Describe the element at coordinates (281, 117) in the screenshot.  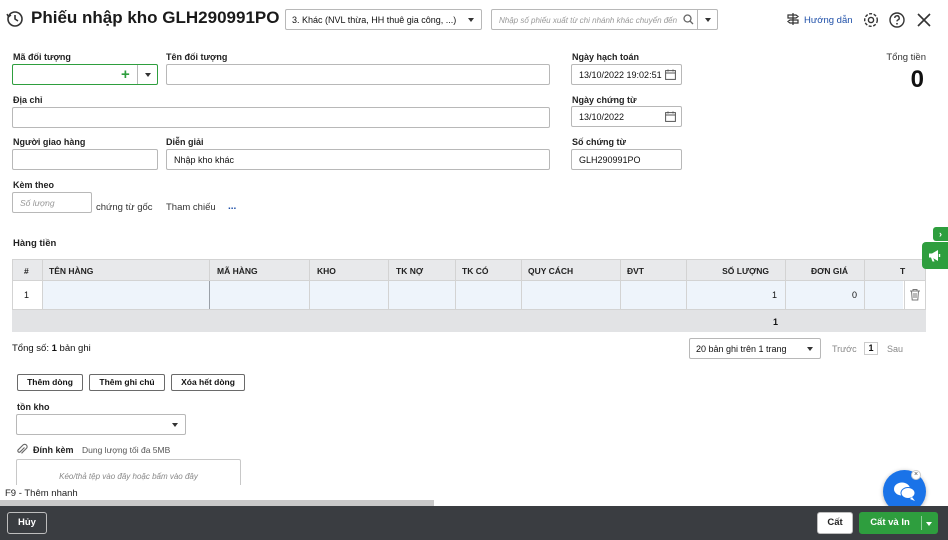
I see `dia-chi-input` at that location.